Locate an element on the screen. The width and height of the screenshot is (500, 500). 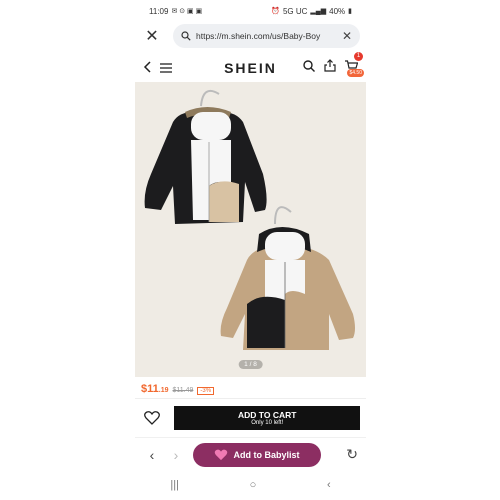
menu-button is located at coordinates (166, 68).